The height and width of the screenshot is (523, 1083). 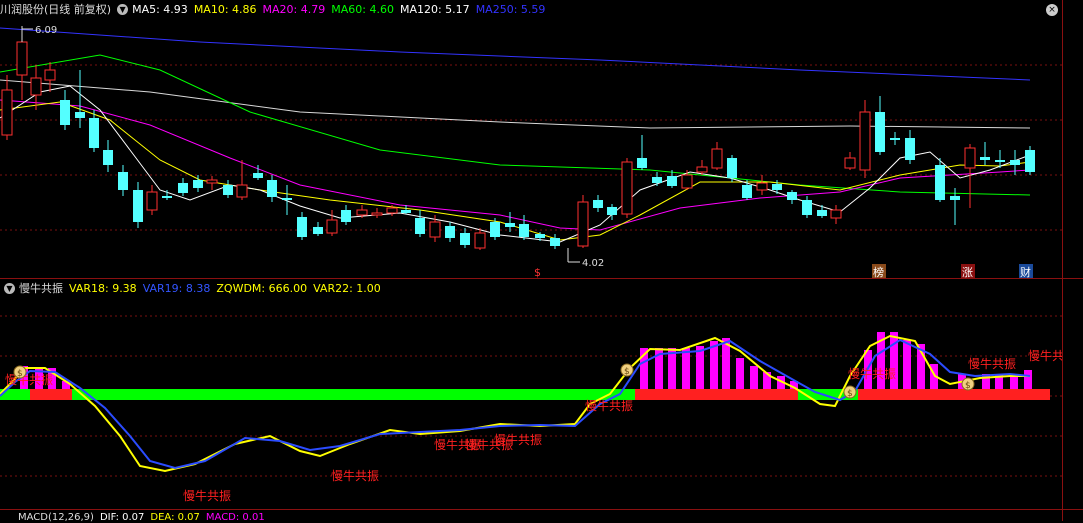 I want to click on finance-marker: 财, so click(x=1025, y=271).